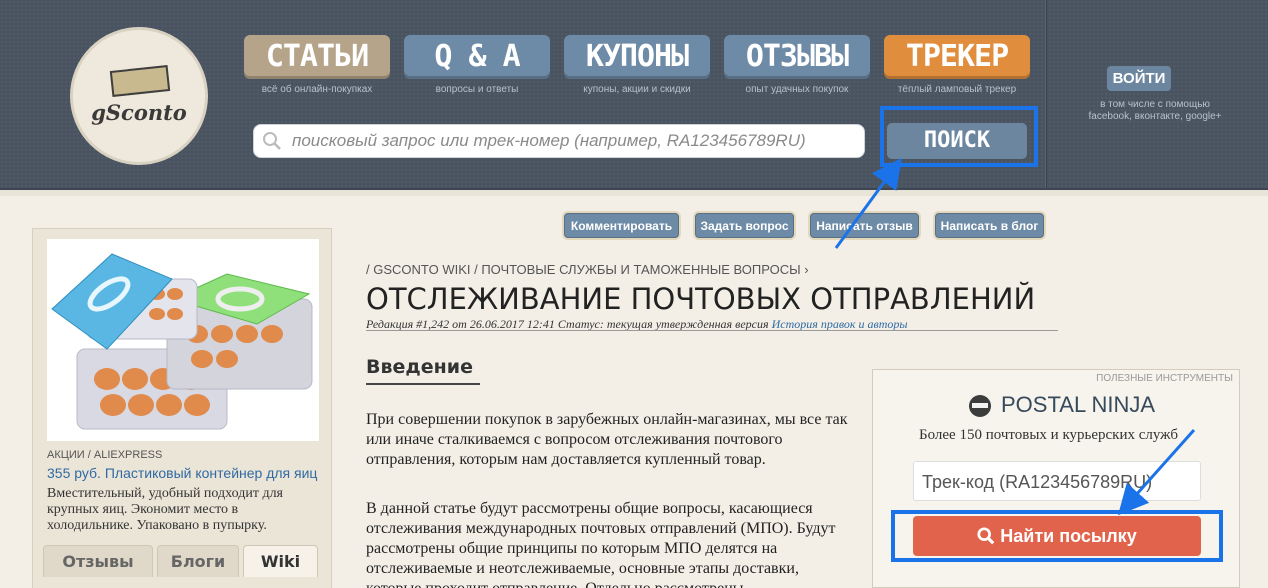 The image size is (1268, 588). Describe the element at coordinates (957, 89) in the screenshot. I see `nav-tracker-sub: тёплый ламповый трекер` at that location.